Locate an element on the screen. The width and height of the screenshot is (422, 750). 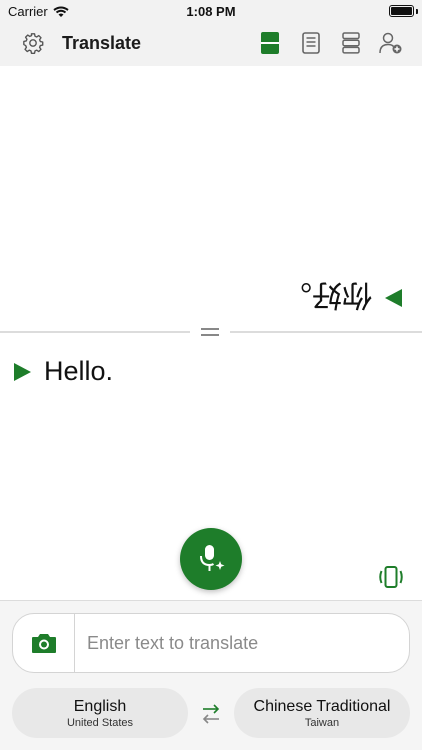
swap-arrows-icon is located at coordinates (211, 714).